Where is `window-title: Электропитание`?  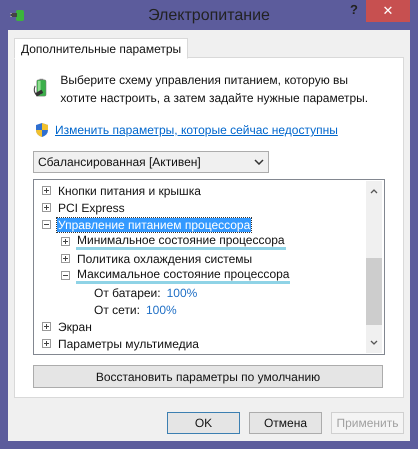
window-title: Электропитание is located at coordinates (209, 16).